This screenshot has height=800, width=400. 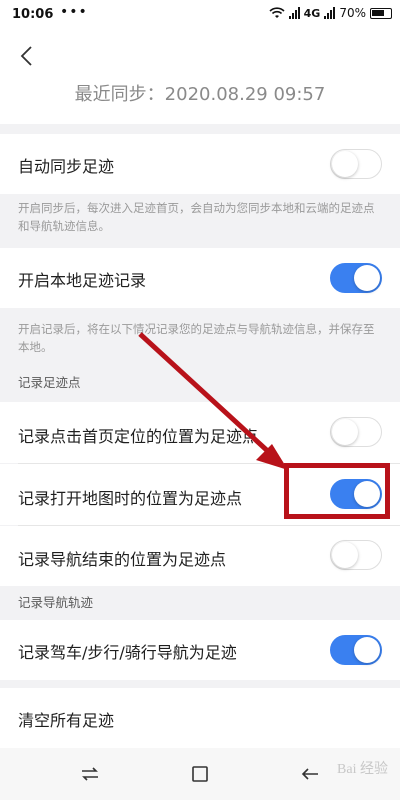 What do you see at coordinates (200, 774) in the screenshot?
I see `home-icon` at bounding box center [200, 774].